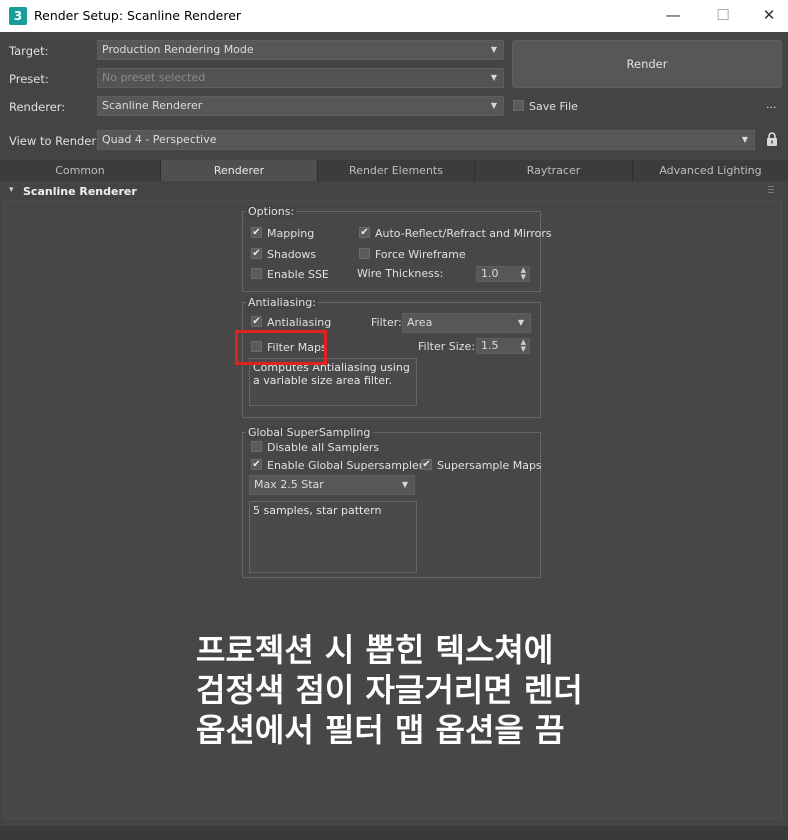  What do you see at coordinates (554, 170) in the screenshot?
I see `tab-raytracer: Raytracer` at bounding box center [554, 170].